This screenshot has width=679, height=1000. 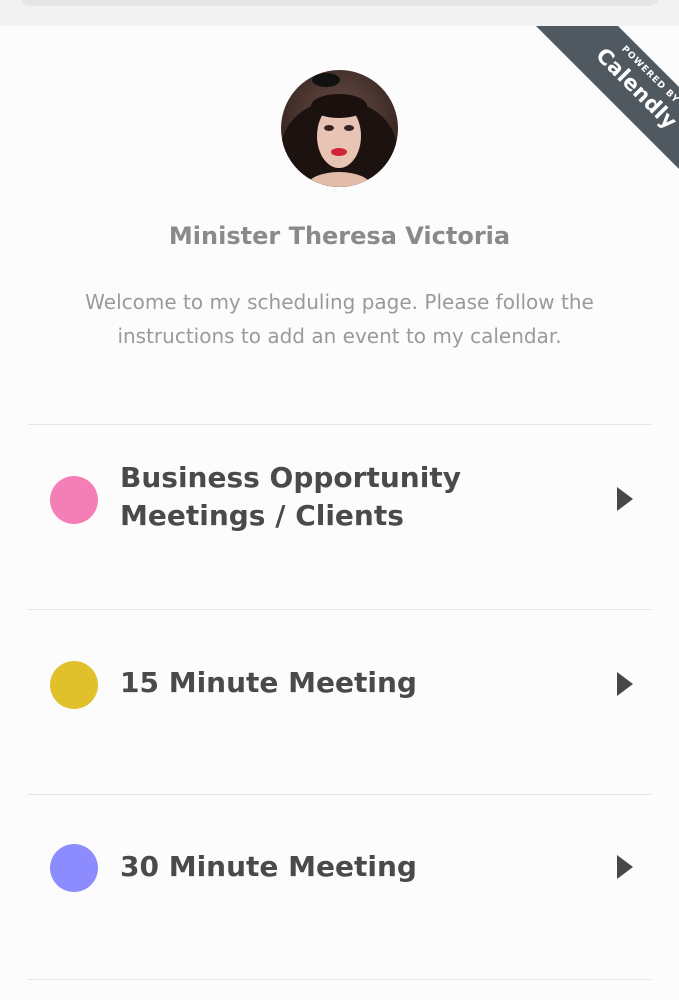 What do you see at coordinates (268, 866) in the screenshot?
I see `event-title: 30 Minute Meeting` at bounding box center [268, 866].